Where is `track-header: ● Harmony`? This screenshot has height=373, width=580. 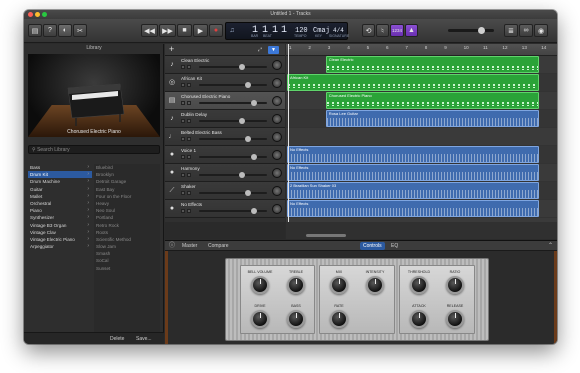 track-header: ● Harmony is located at coordinates (225, 173).